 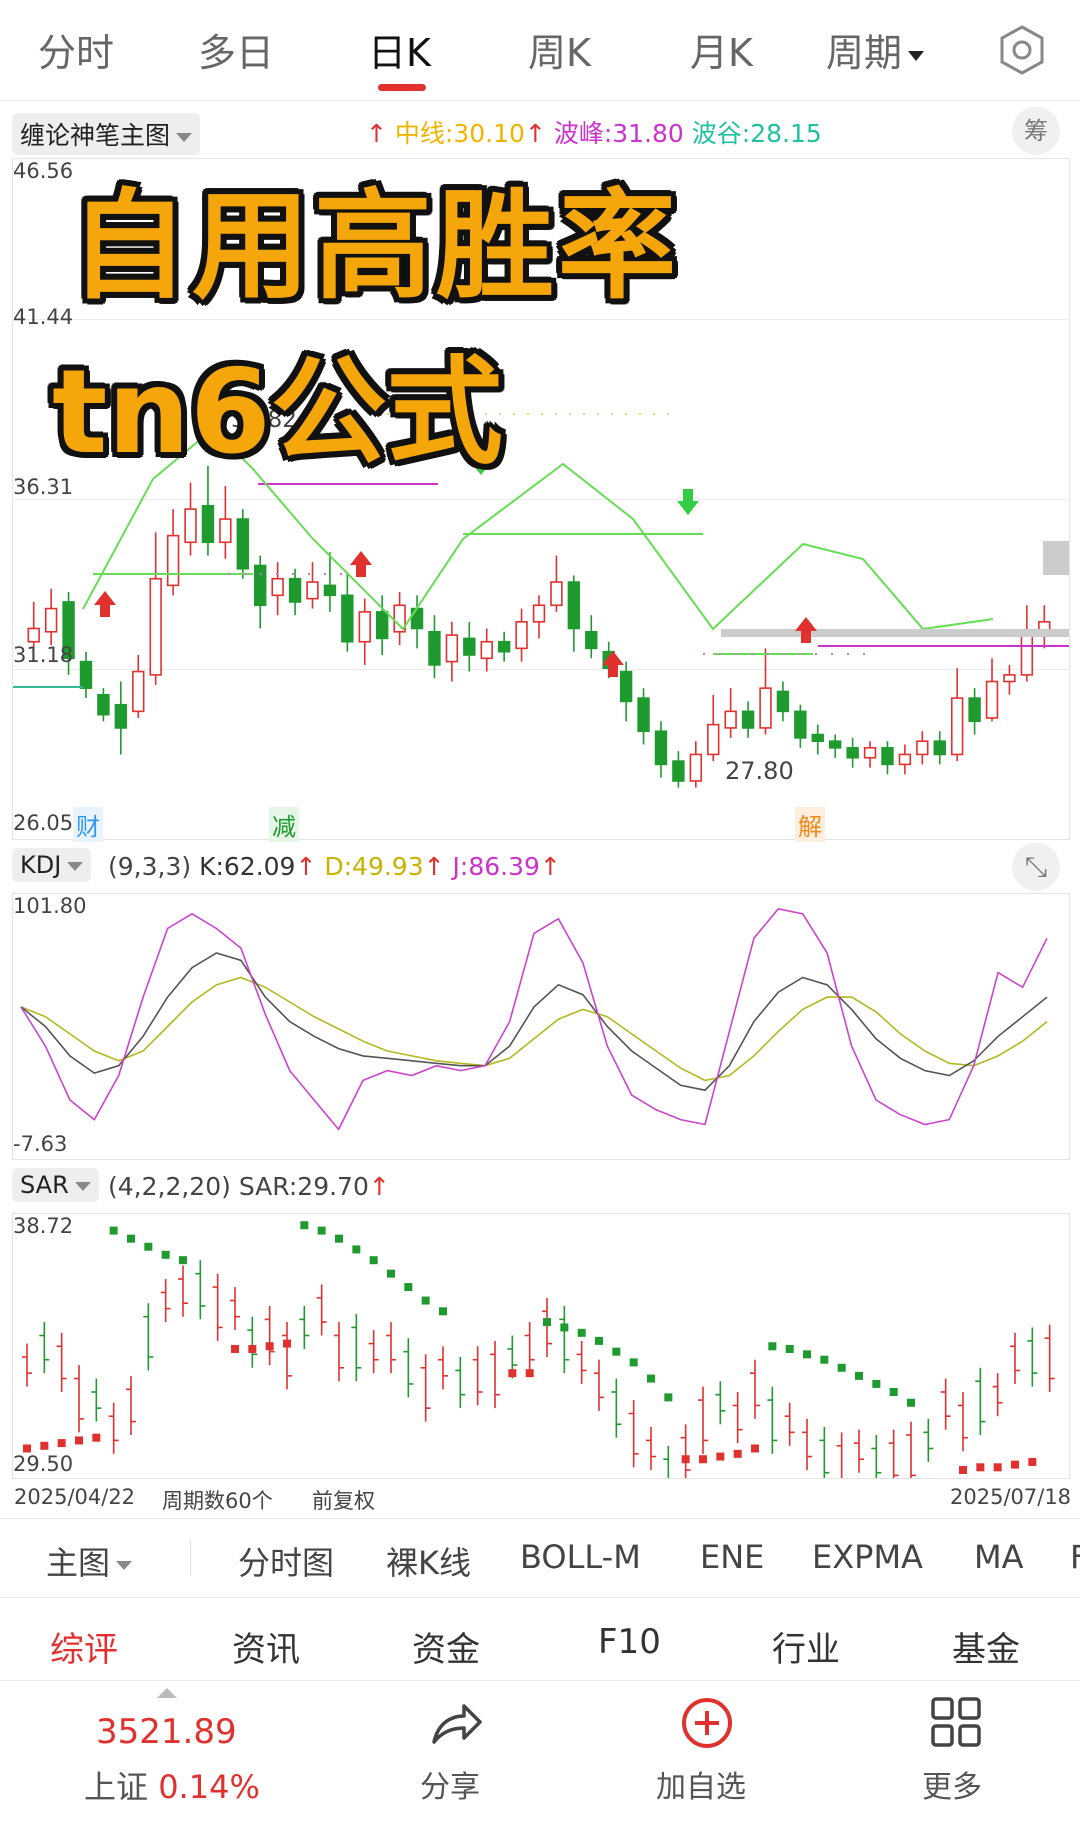 What do you see at coordinates (1075, 1557) in the screenshot?
I see `indicator-f: F` at bounding box center [1075, 1557].